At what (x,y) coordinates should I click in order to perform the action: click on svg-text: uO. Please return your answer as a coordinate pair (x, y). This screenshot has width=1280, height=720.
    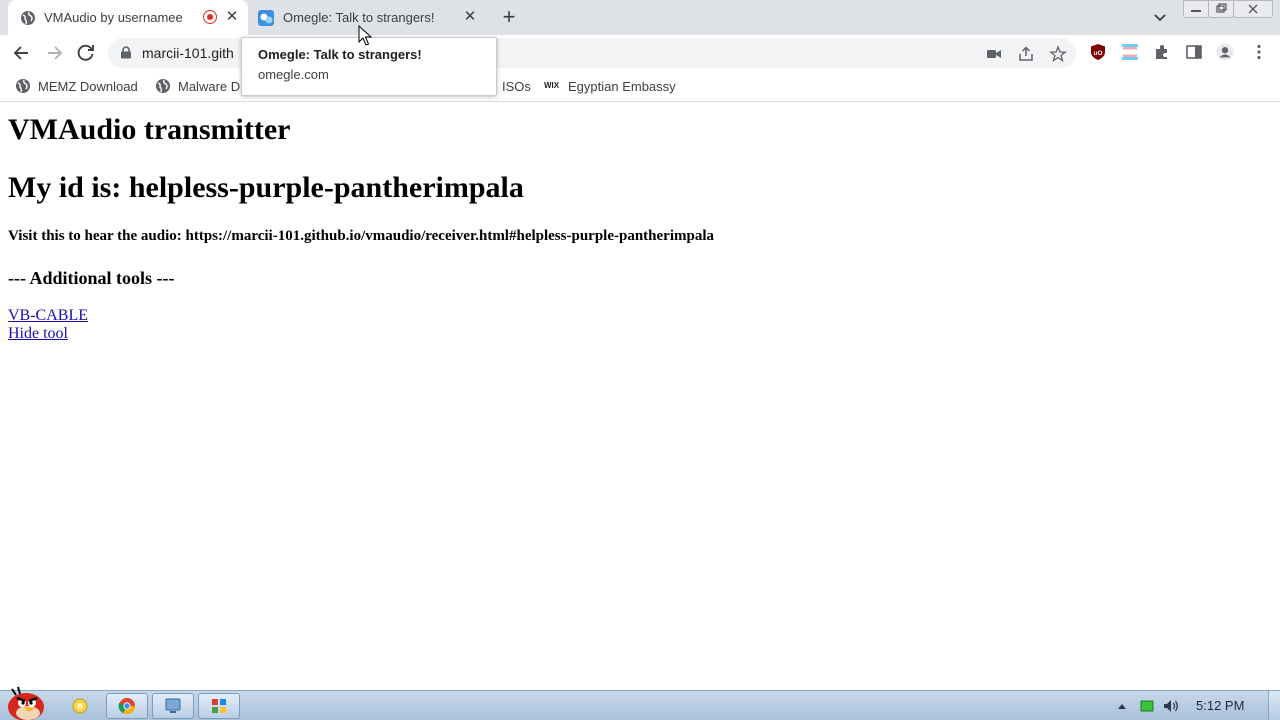
    Looking at the image, I should click on (1097, 53).